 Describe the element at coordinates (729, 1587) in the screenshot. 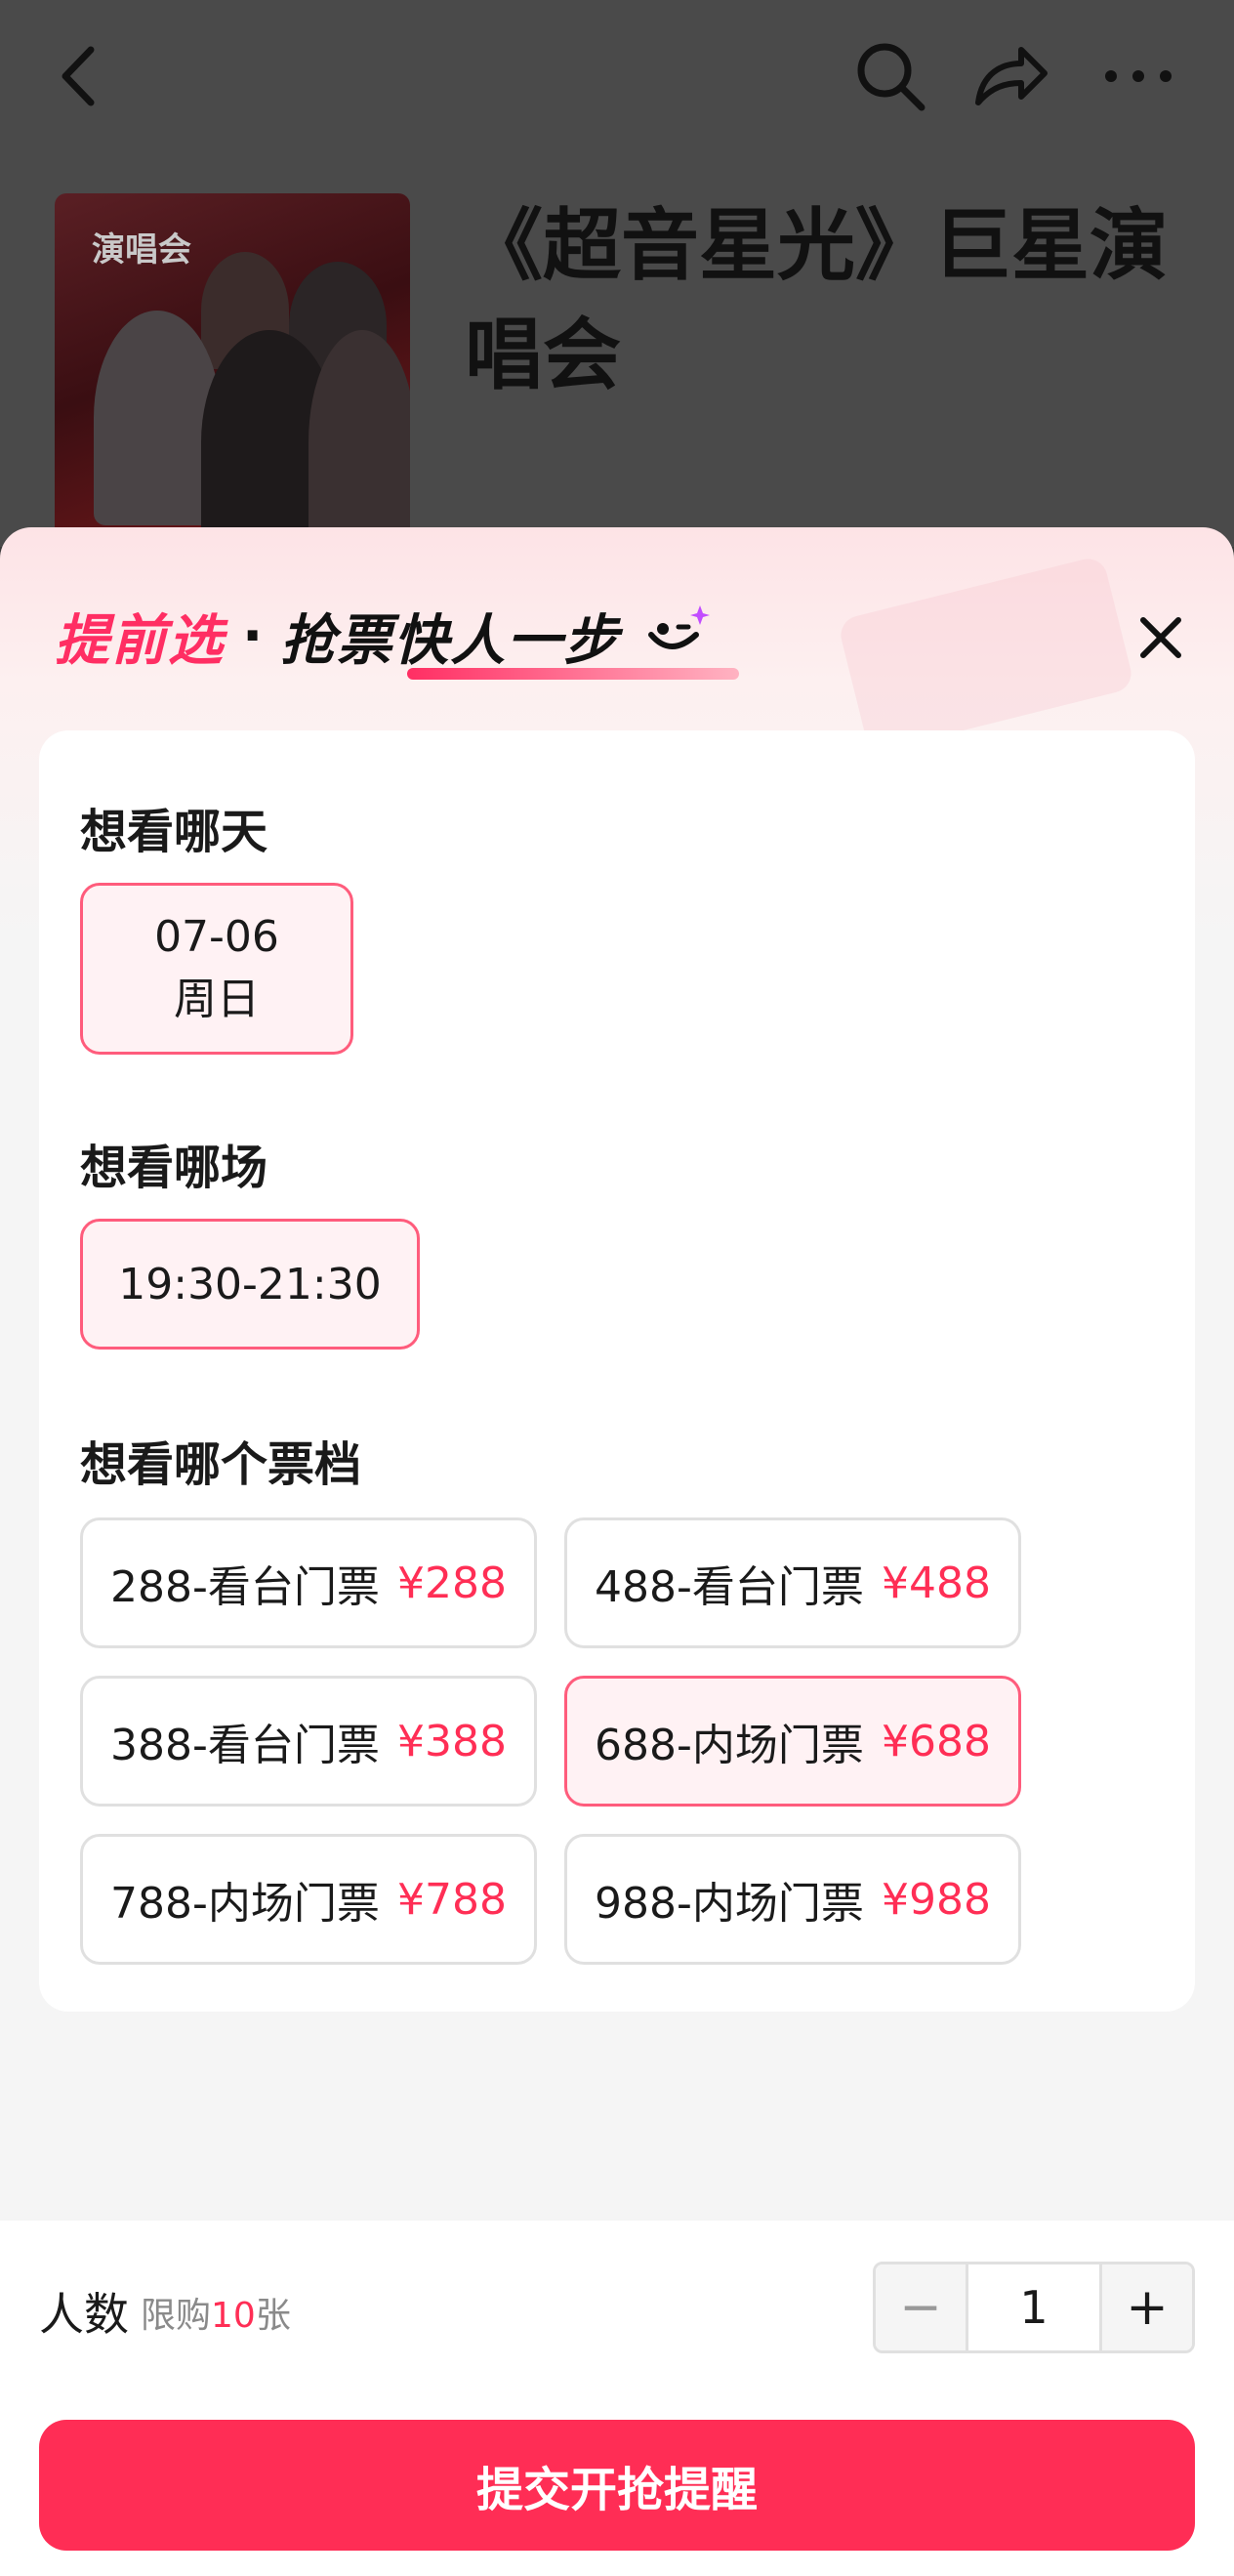

I see `tier-name: 488-看台门票` at that location.